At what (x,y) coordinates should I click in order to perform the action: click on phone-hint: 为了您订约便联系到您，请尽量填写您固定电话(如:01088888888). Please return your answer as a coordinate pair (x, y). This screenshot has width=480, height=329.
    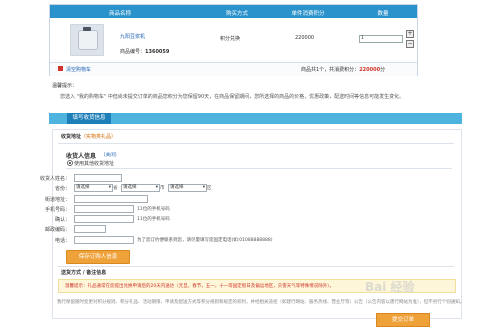
    Looking at the image, I should click on (205, 240).